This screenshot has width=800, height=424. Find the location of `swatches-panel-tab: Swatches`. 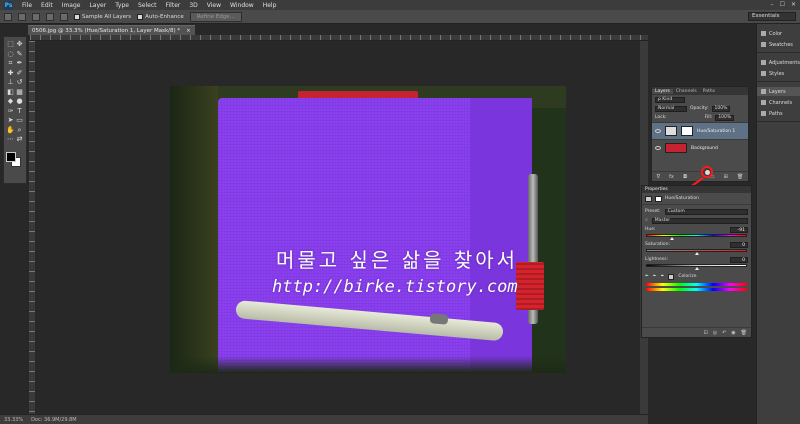

swatches-panel-tab: Swatches is located at coordinates (778, 44).